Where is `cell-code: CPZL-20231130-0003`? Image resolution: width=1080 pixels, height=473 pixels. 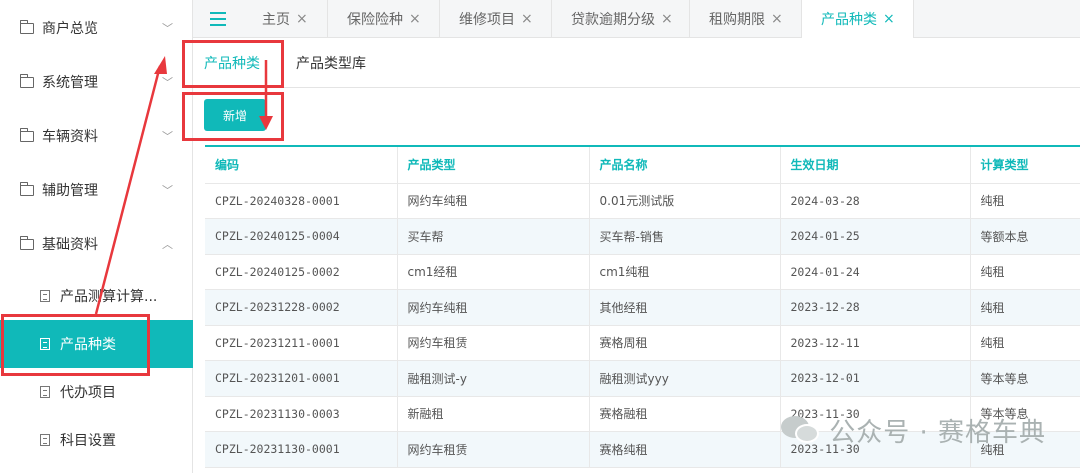 cell-code: CPZL-20231130-0003 is located at coordinates (301, 414).